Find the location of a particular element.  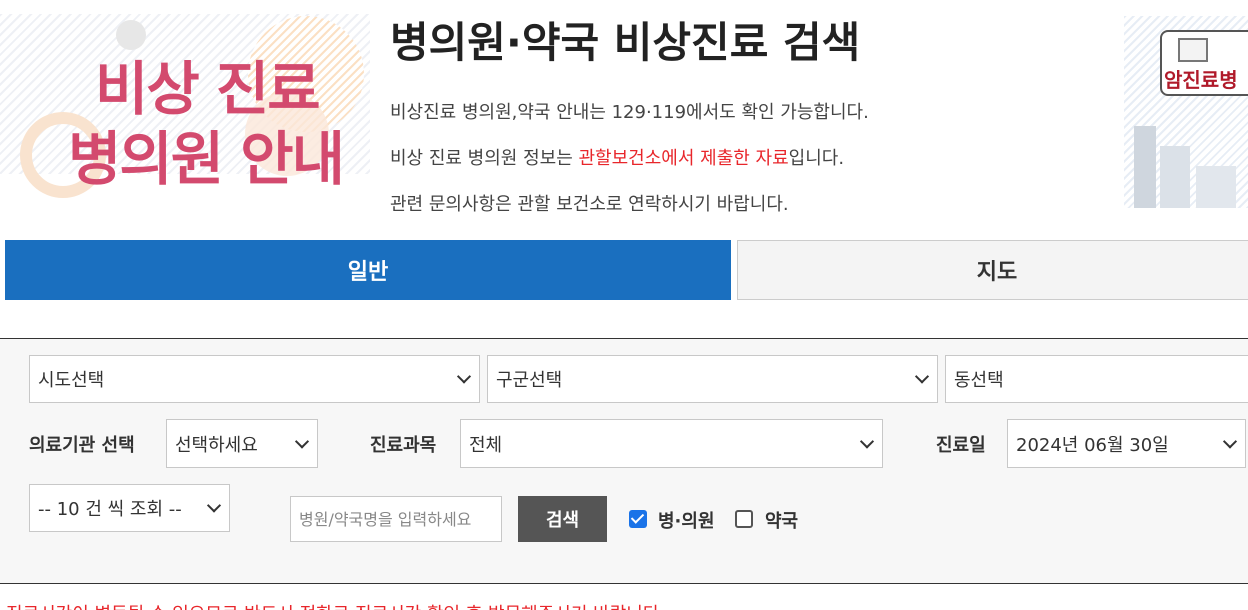

tab-general: 일반 is located at coordinates (368, 270).